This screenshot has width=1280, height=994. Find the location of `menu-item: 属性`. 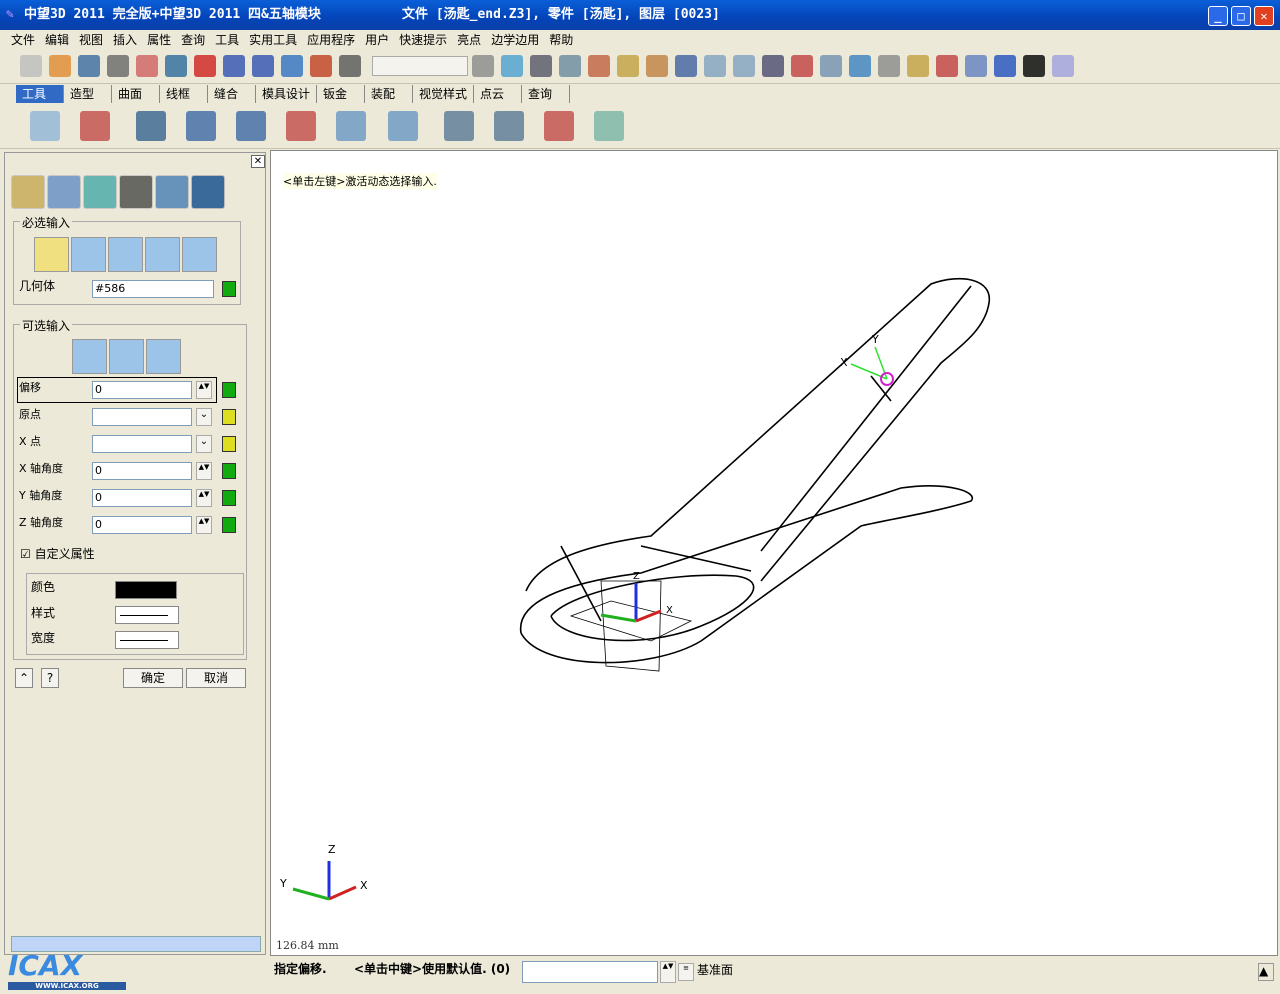

menu-item: 属性 is located at coordinates (159, 40).